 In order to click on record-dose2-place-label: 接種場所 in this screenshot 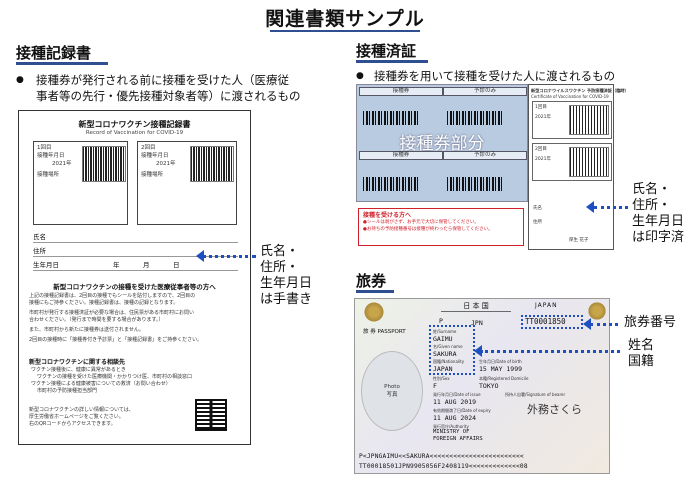, I will do `click(152, 175)`.